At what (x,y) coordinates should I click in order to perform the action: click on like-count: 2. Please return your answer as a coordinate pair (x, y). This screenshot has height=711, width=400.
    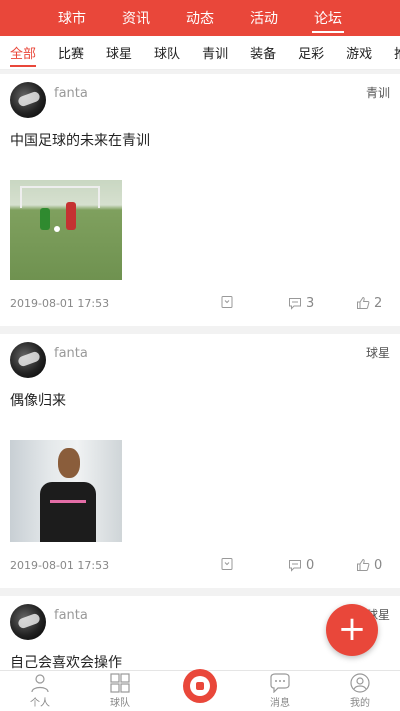
    Looking at the image, I should click on (378, 303).